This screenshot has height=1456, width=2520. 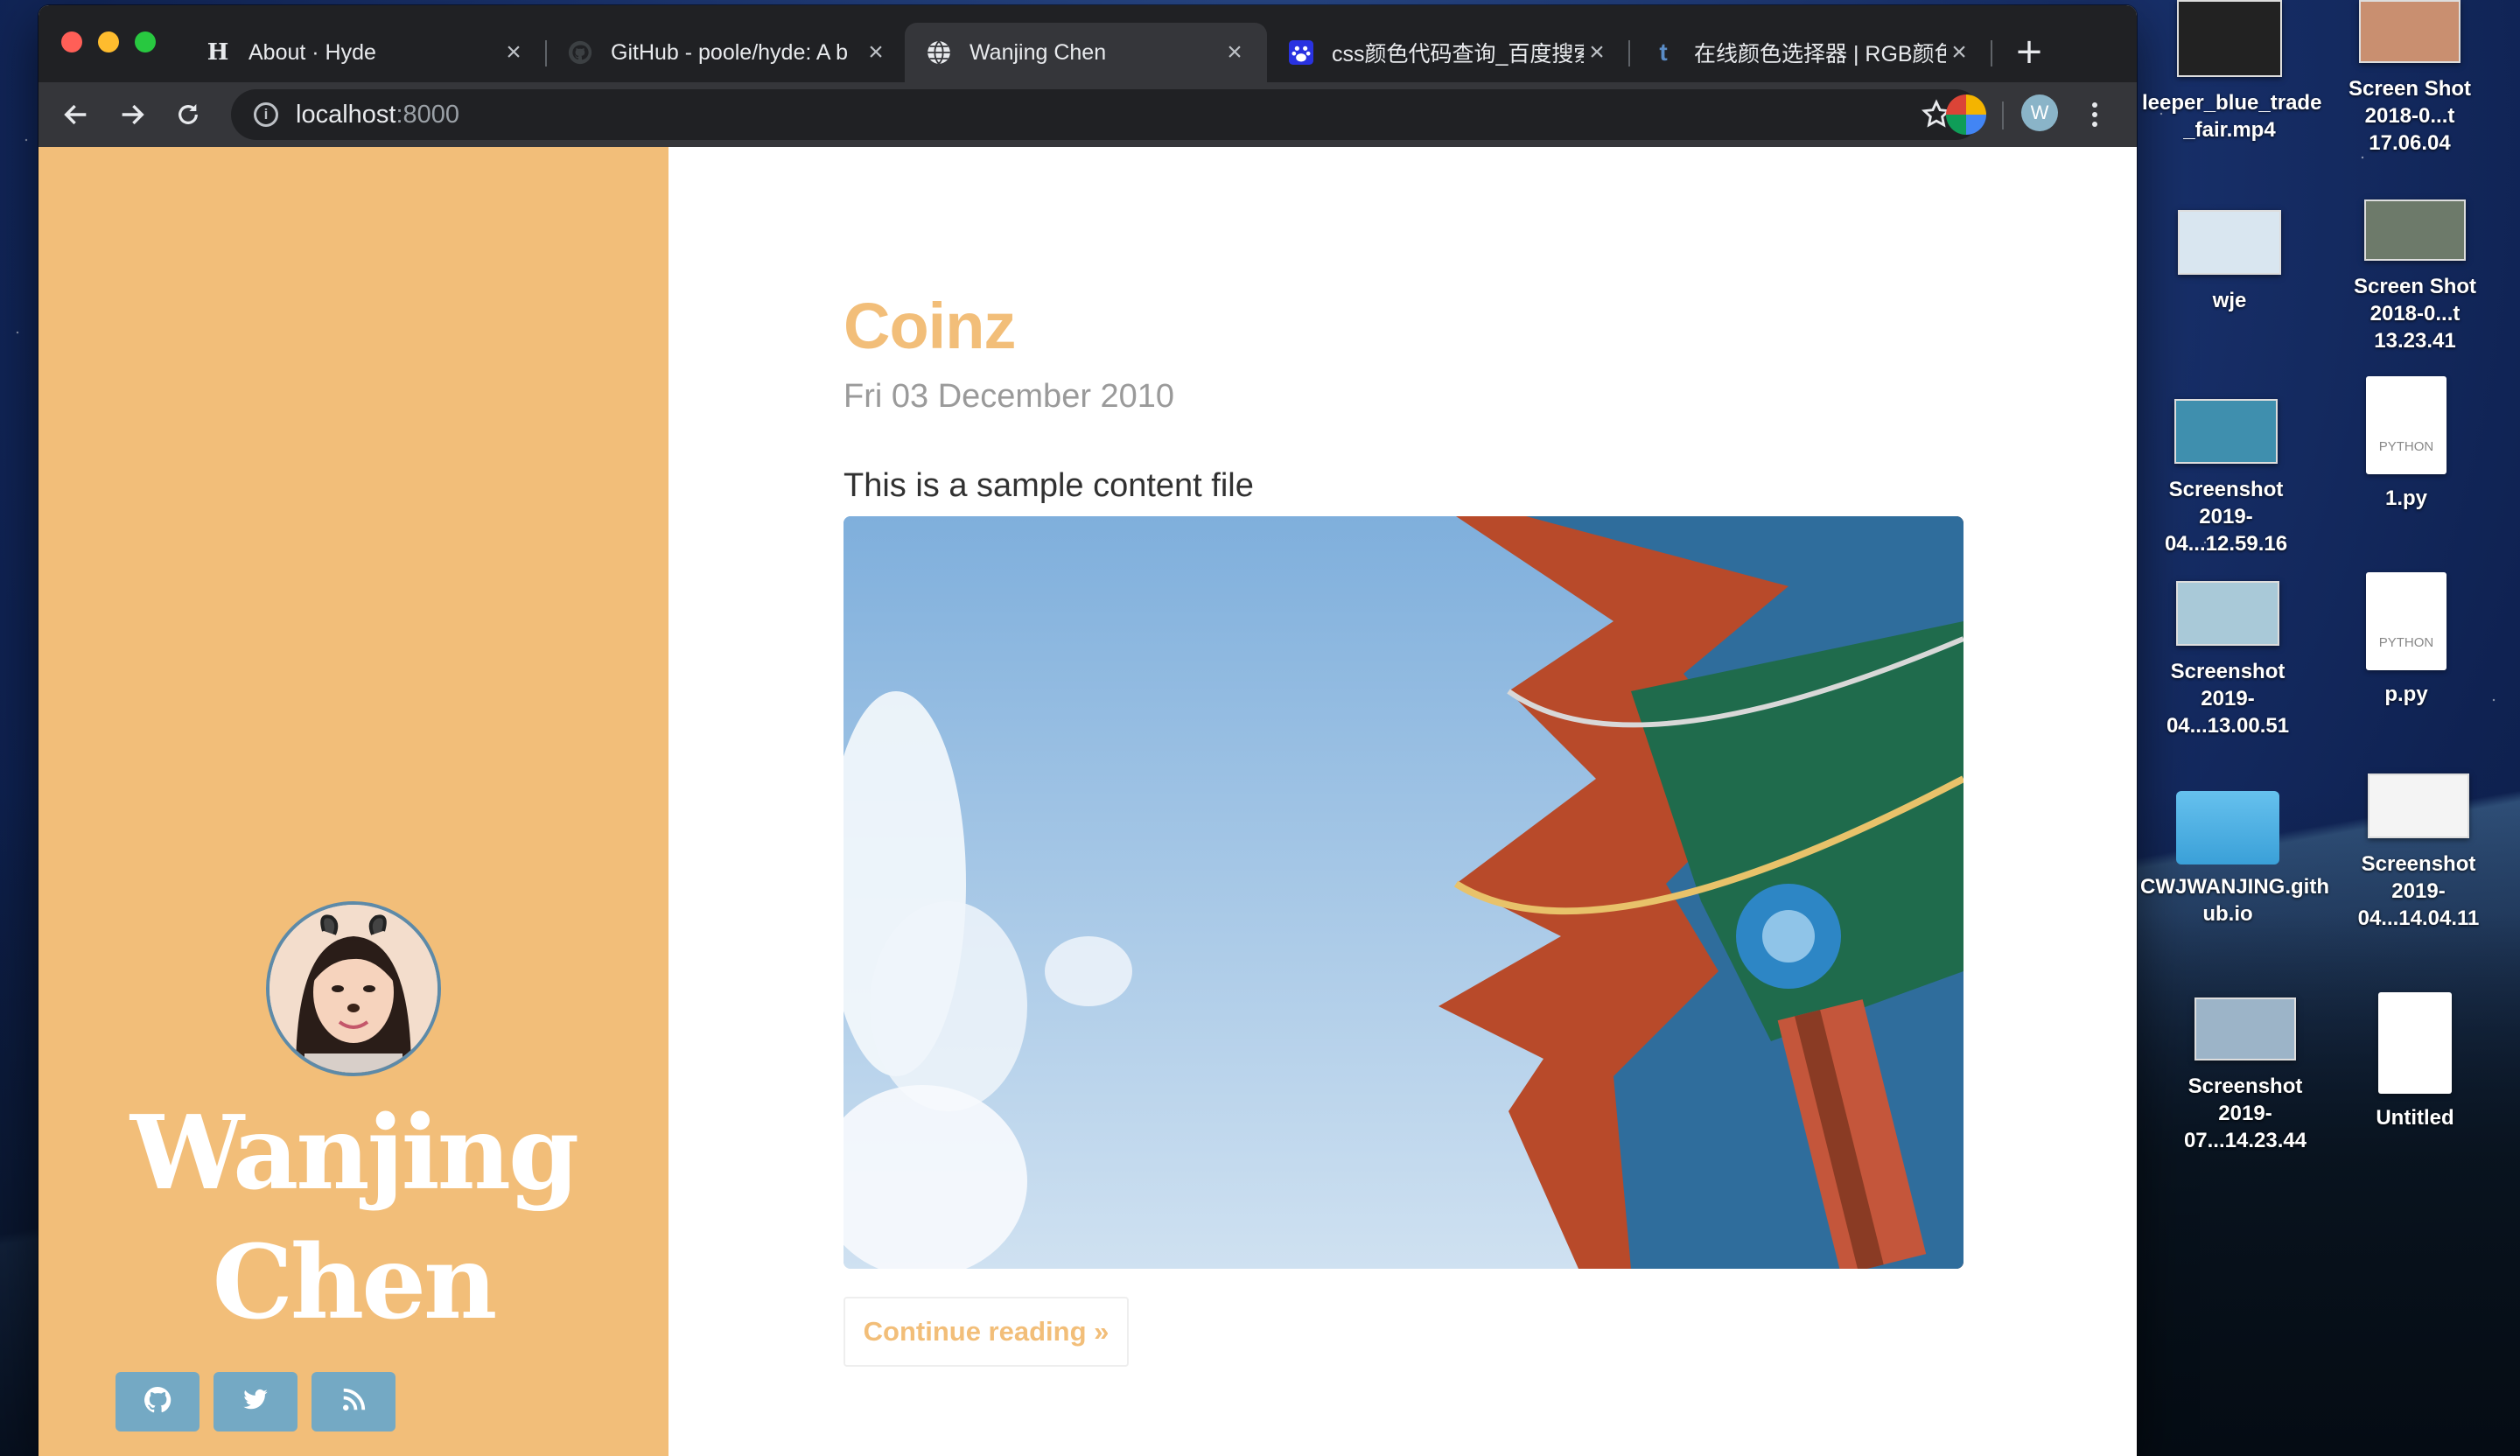 I want to click on desktop-file-untitled: Untitled, so click(x=2415, y=1061).